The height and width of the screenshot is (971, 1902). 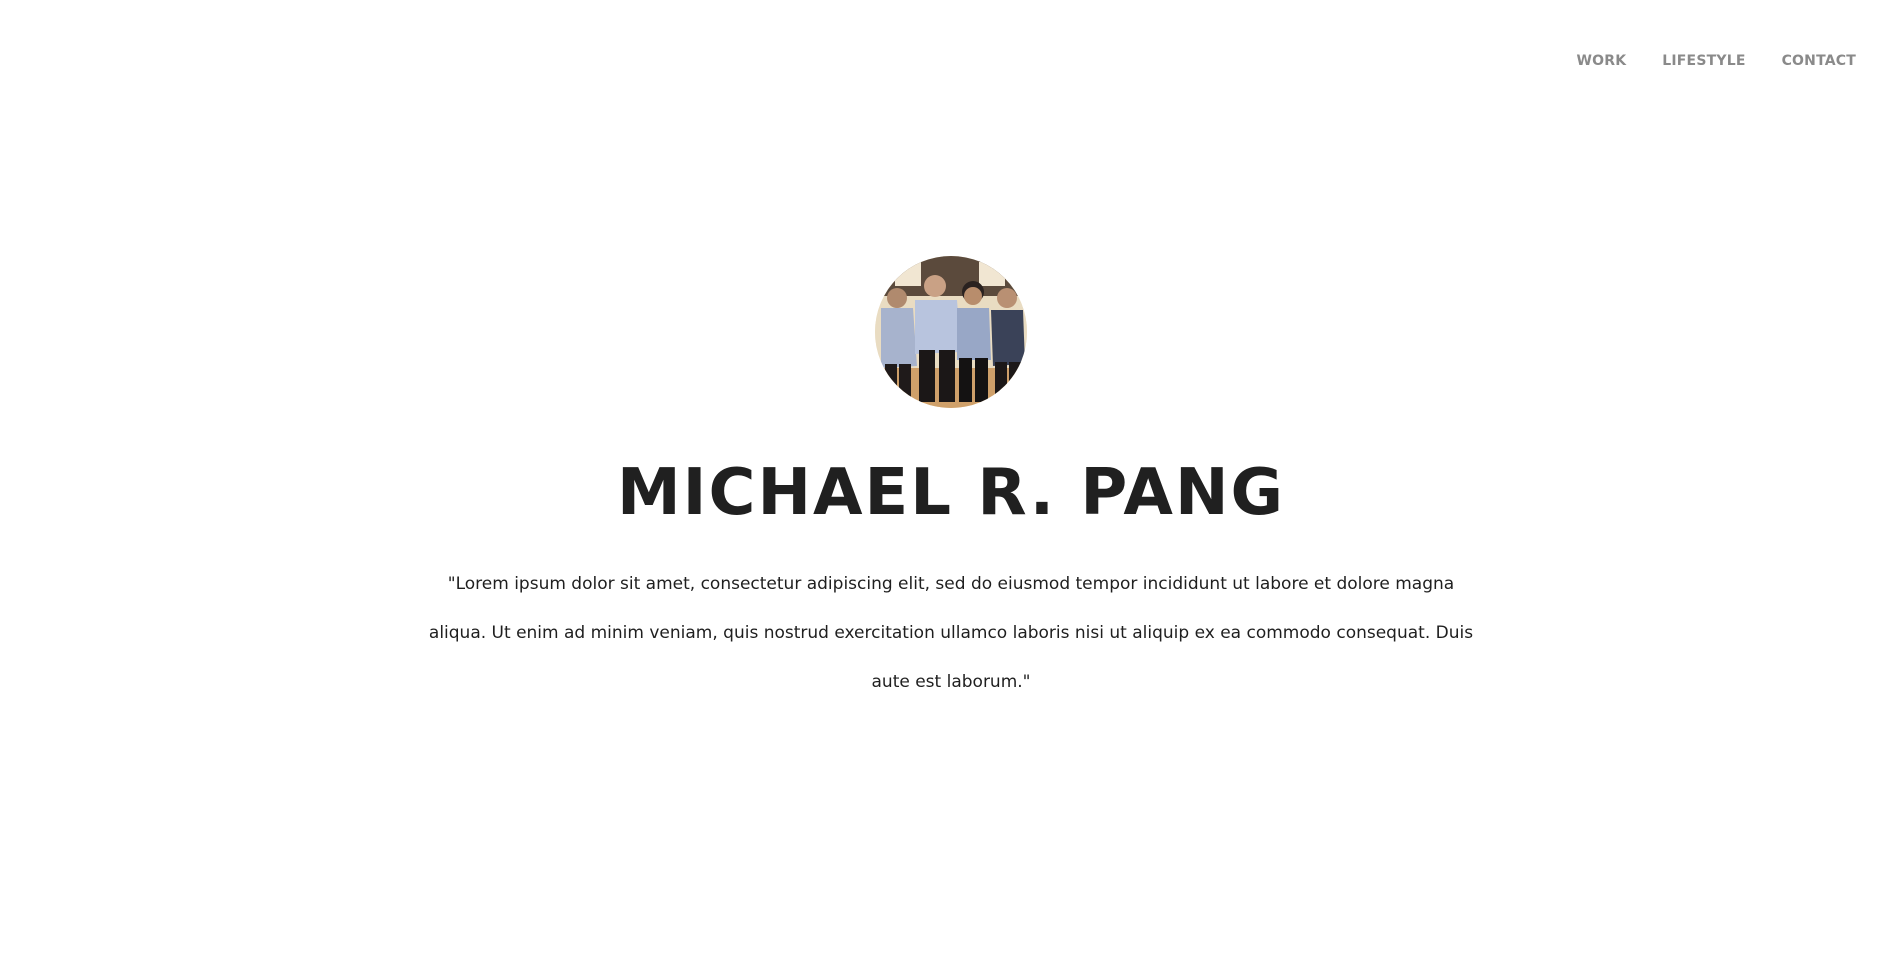 I want to click on group-photo, so click(x=951, y=332).